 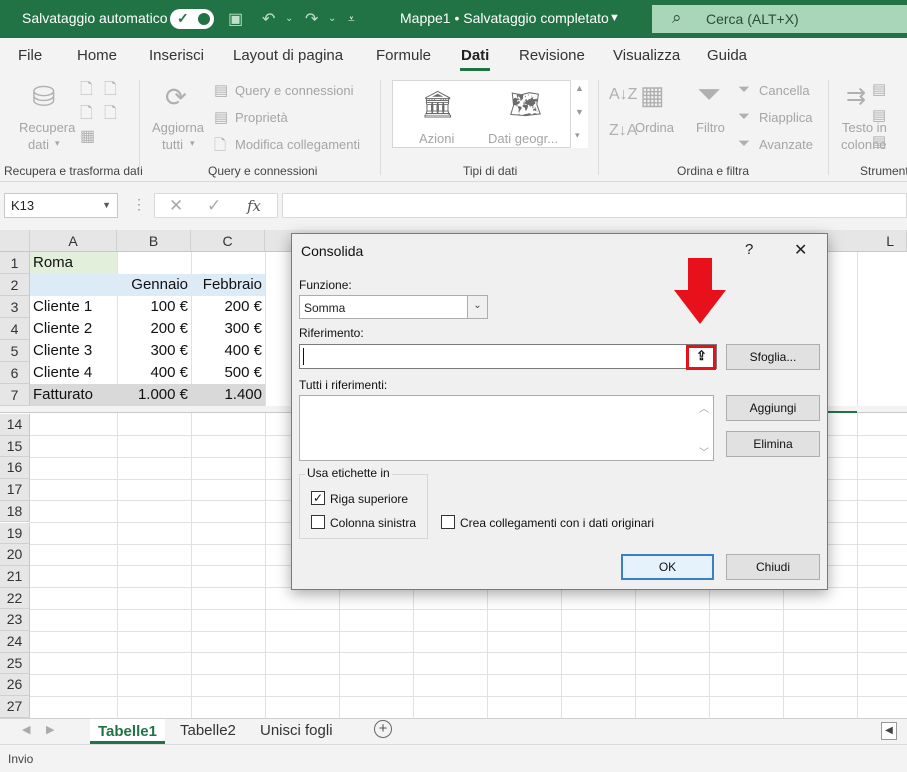 I want to click on autosave-toggle: ✓, so click(x=192, y=19).